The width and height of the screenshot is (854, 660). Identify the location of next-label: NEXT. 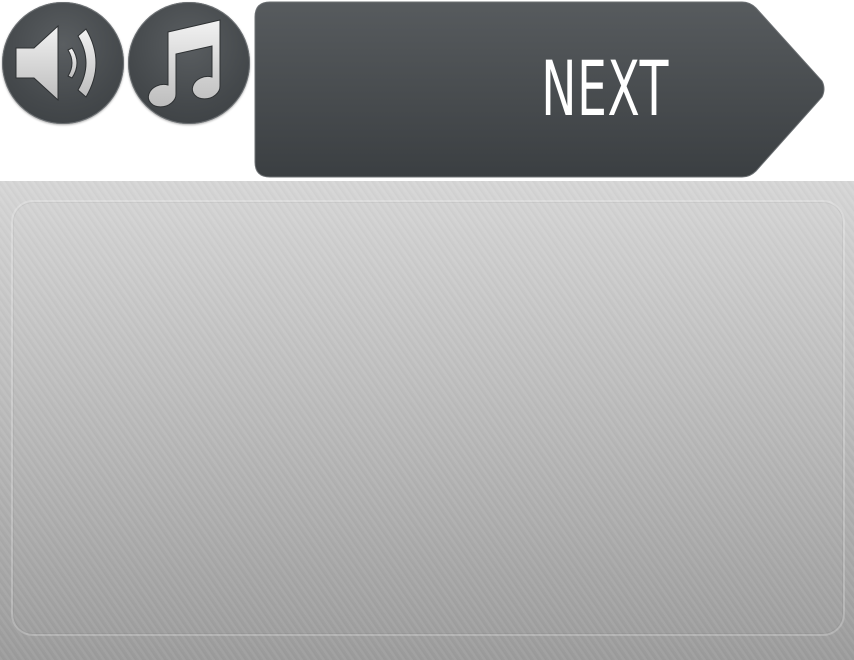
(605, 88).